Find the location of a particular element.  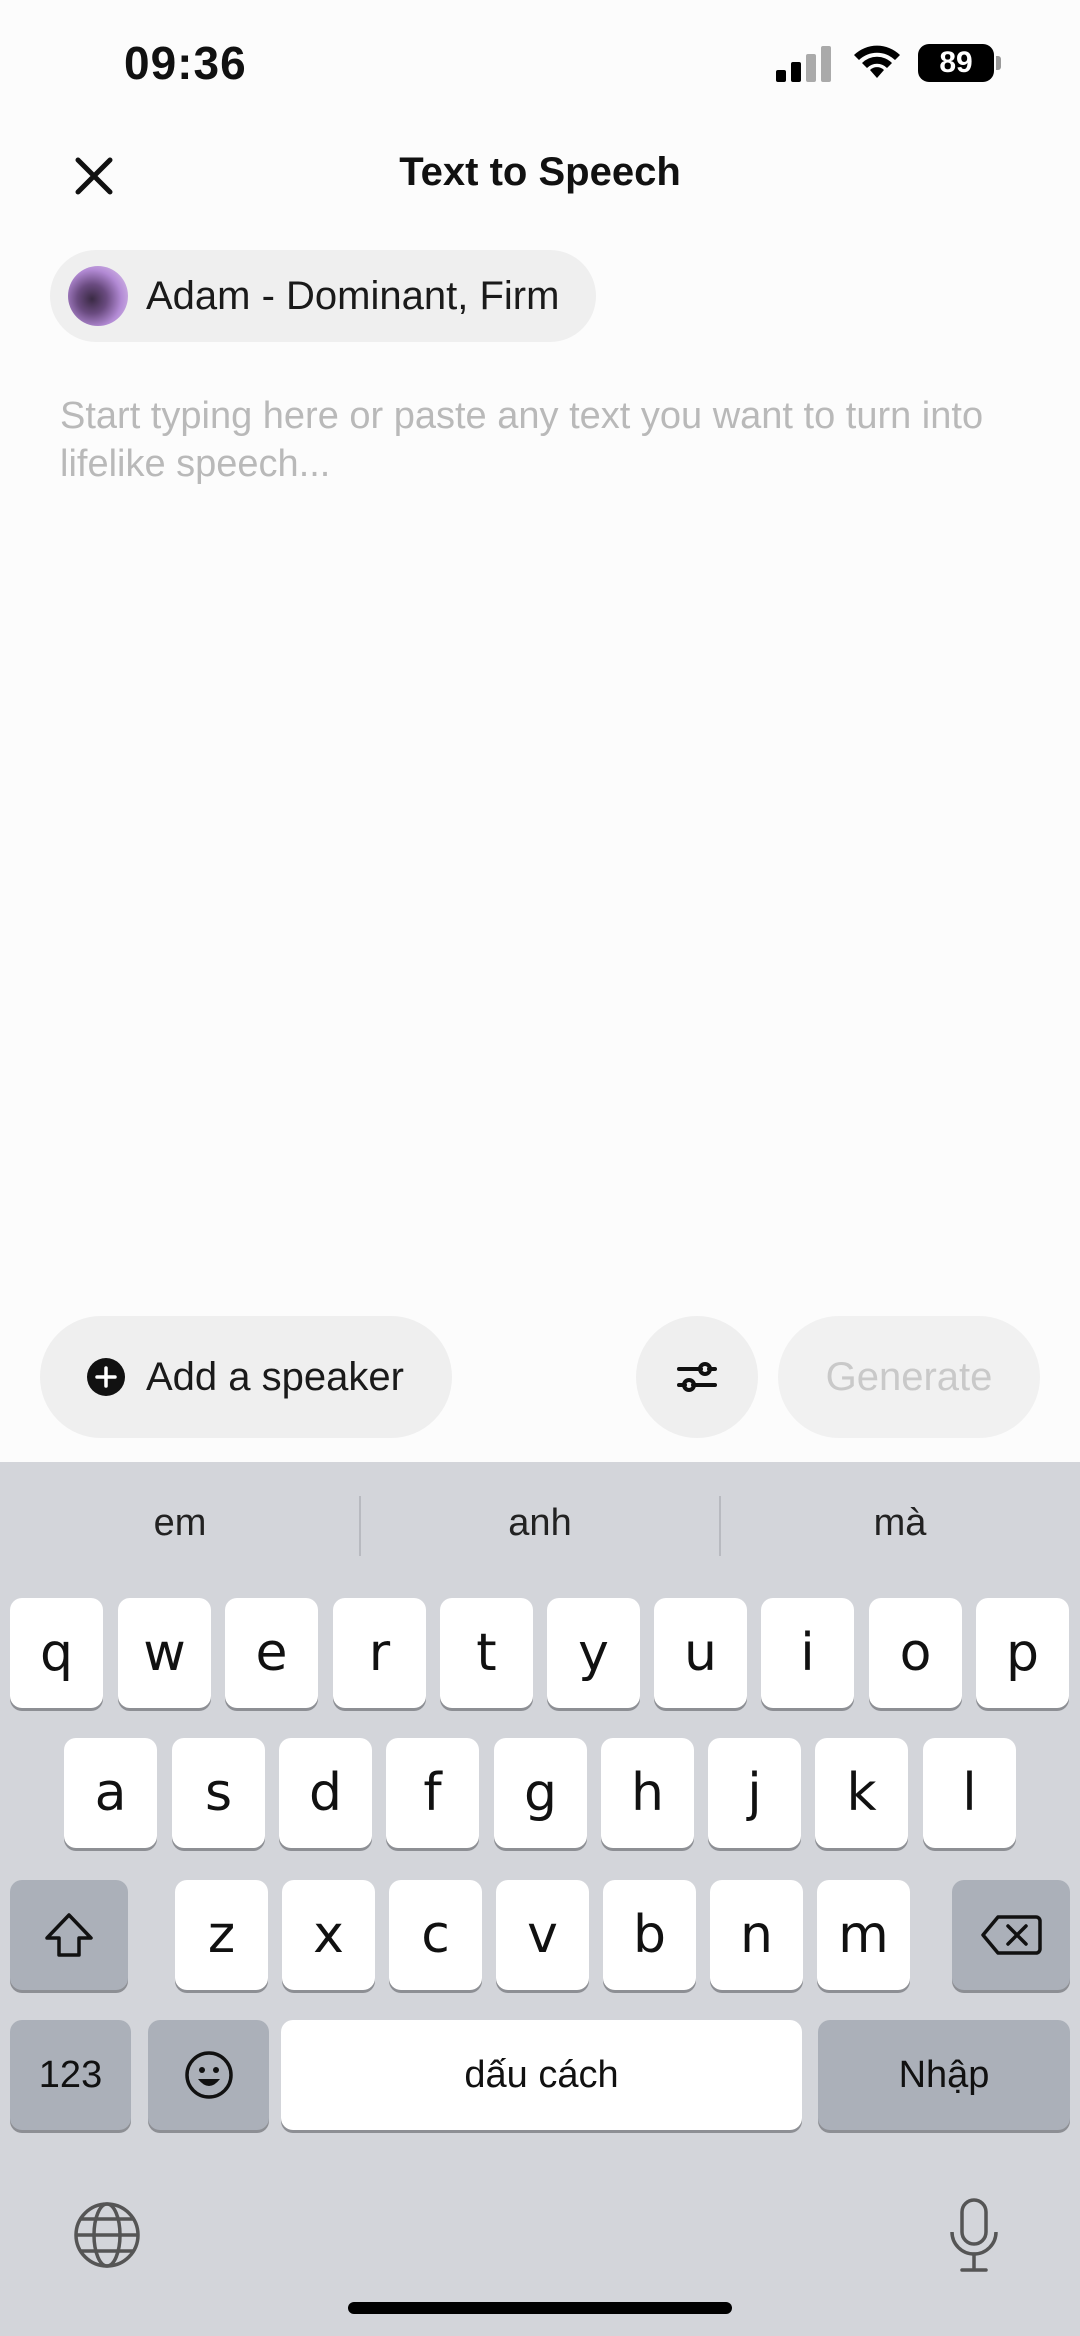

emoji-key is located at coordinates (208, 2075).